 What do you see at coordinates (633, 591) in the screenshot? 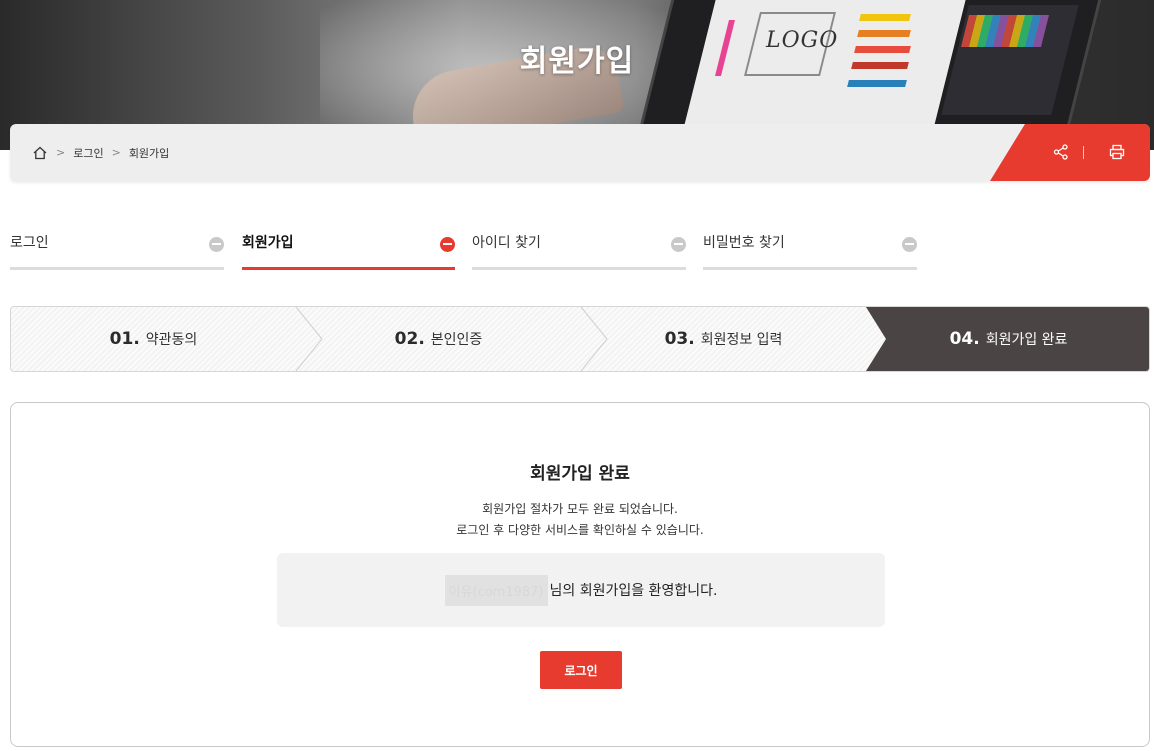
I see `welcome-message: 님의 회원가입을 환영합니다.` at bounding box center [633, 591].